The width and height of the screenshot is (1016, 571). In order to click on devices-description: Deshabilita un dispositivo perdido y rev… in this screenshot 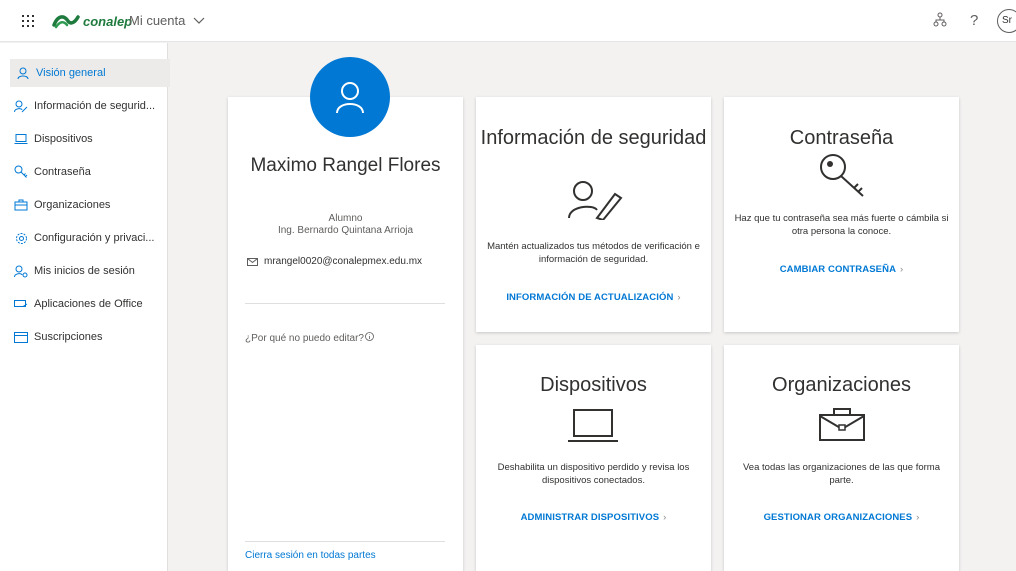, I will do `click(593, 474)`.